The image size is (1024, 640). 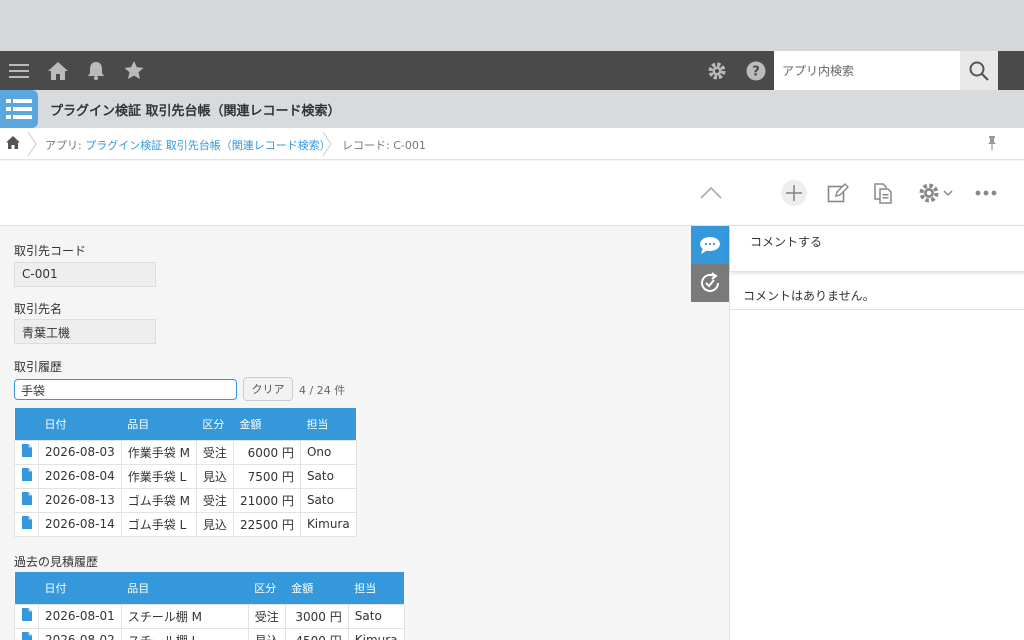 What do you see at coordinates (512, 70) in the screenshot?
I see `global-header: ?` at bounding box center [512, 70].